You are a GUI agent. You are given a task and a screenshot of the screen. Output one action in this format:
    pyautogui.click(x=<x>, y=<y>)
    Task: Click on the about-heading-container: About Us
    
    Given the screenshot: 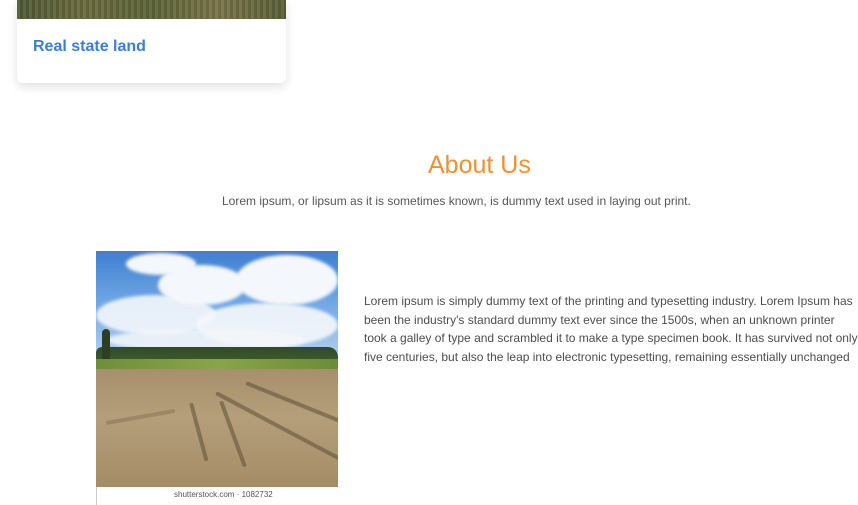 What is the action you would take?
    pyautogui.click(x=429, y=168)
    